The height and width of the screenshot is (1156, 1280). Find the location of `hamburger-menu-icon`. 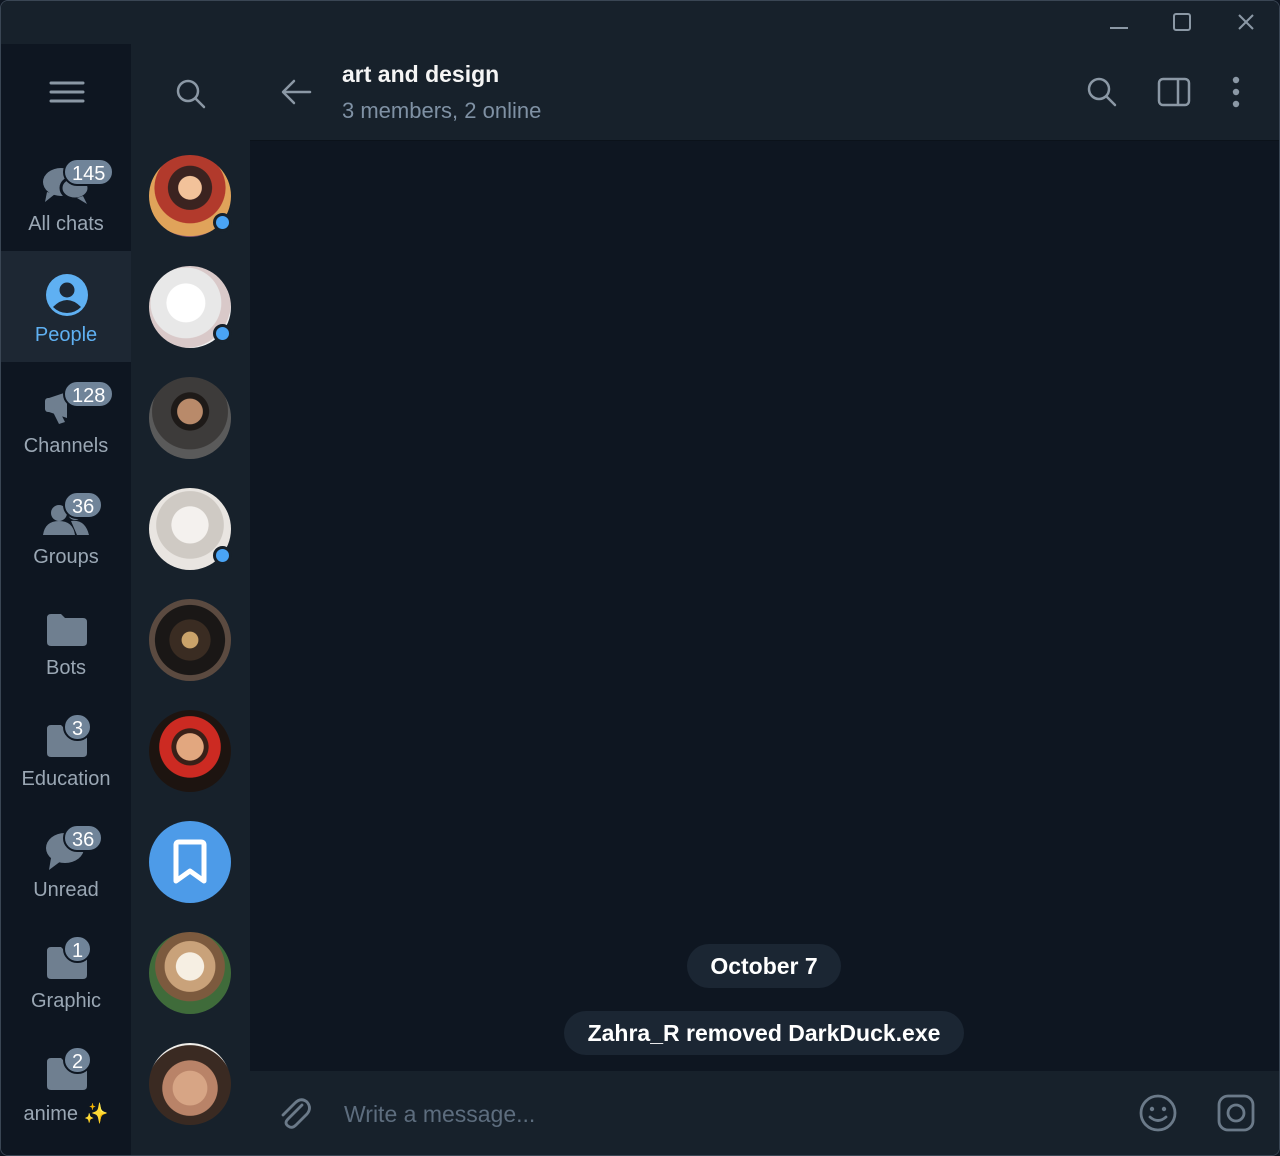

hamburger-menu-icon is located at coordinates (67, 93).